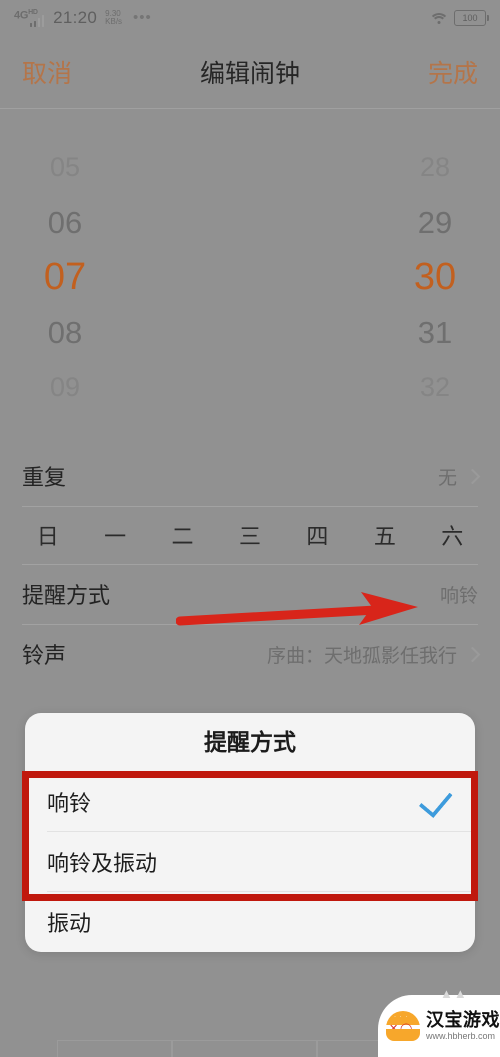  I want to click on weekday-wed: 三, so click(249, 535).